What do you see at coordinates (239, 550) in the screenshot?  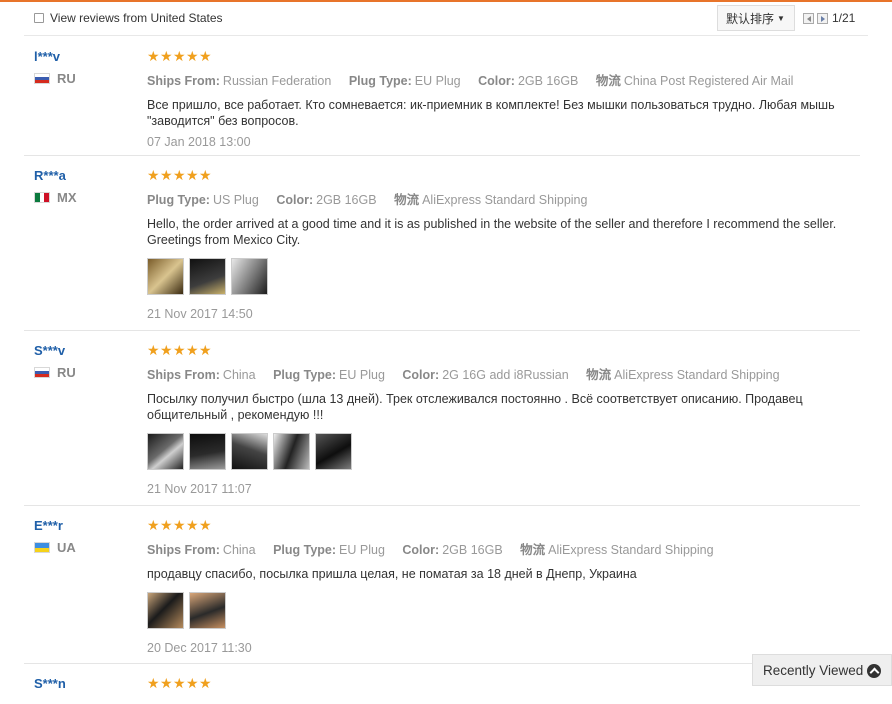 I see `ships-from-value: China` at bounding box center [239, 550].